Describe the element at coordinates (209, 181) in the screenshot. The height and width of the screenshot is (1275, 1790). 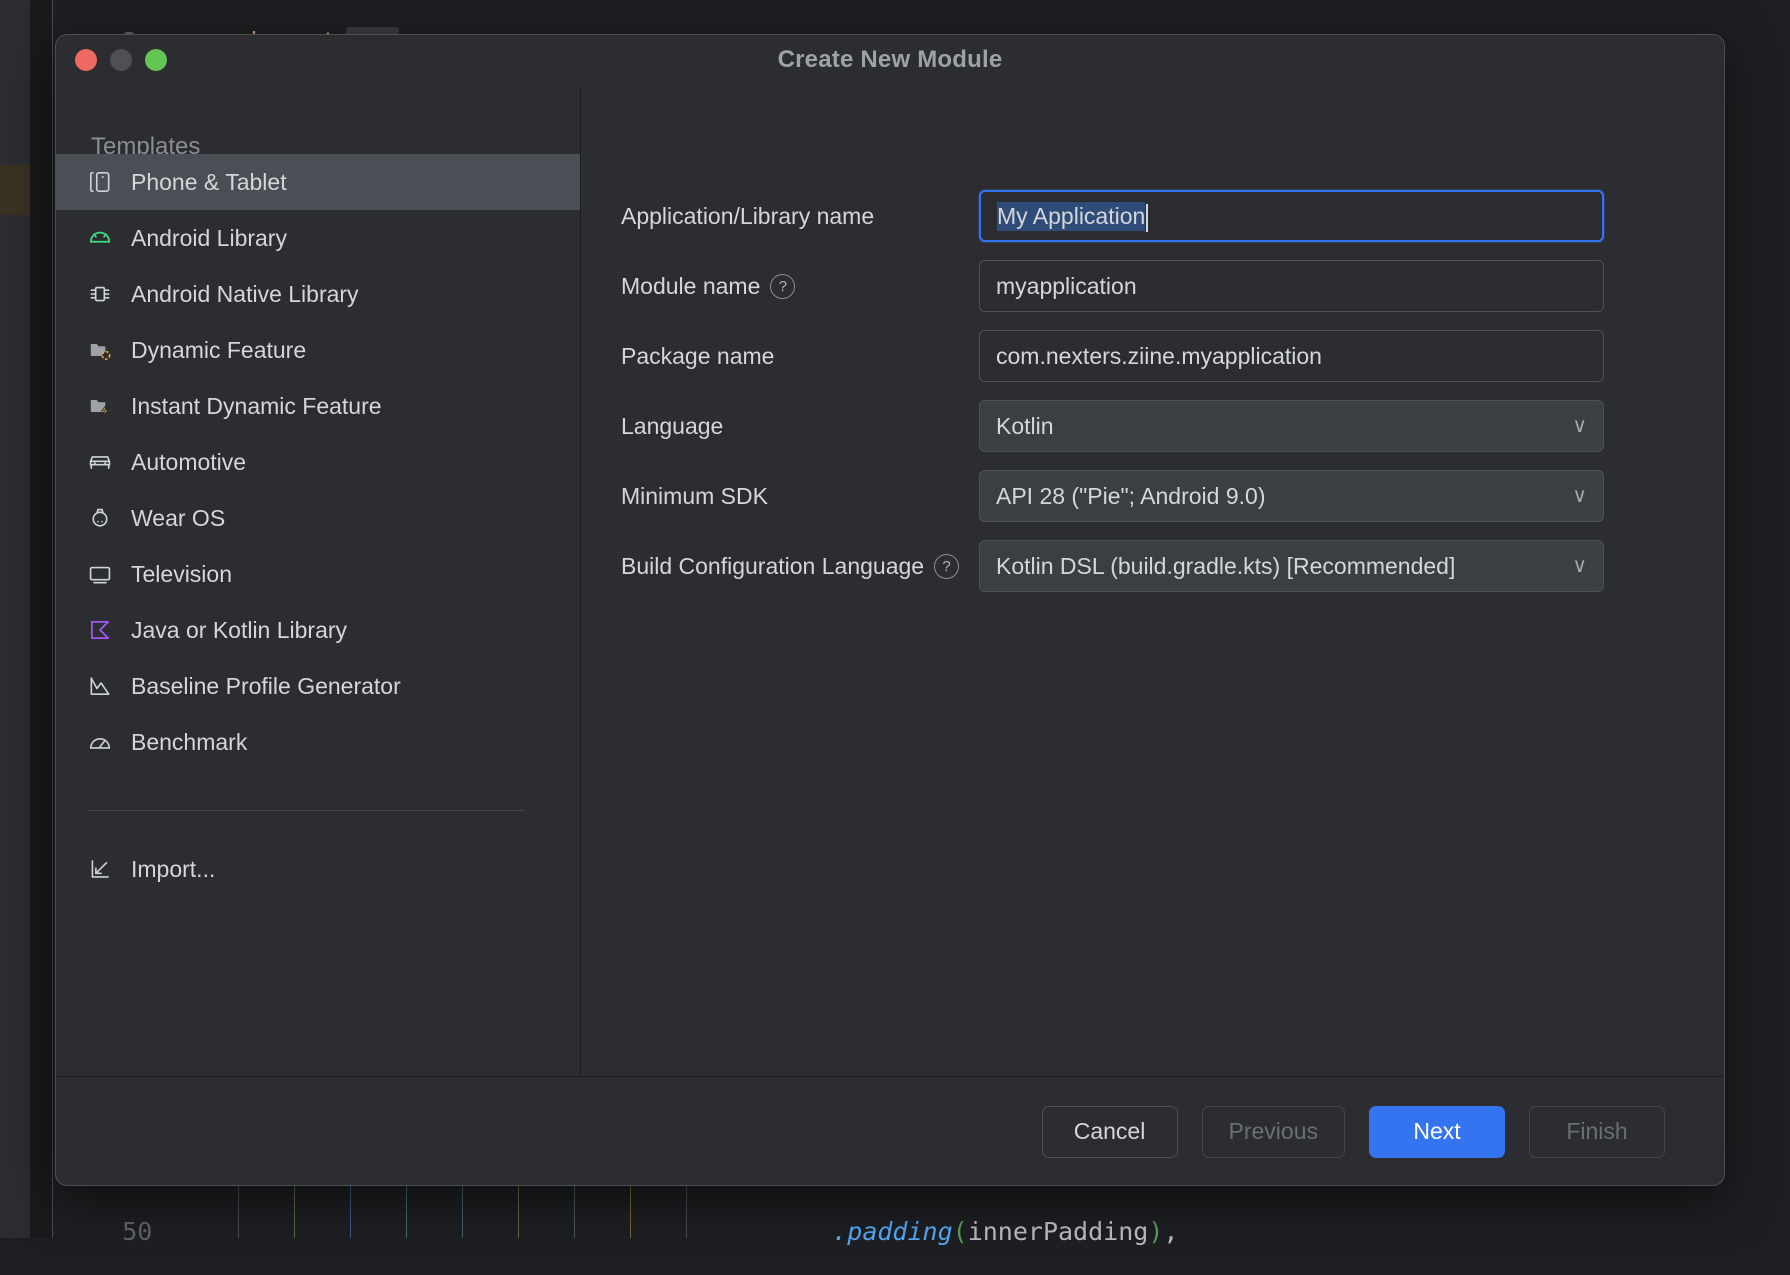
I see `sidebar-item-label: Phone & Tablet` at that location.